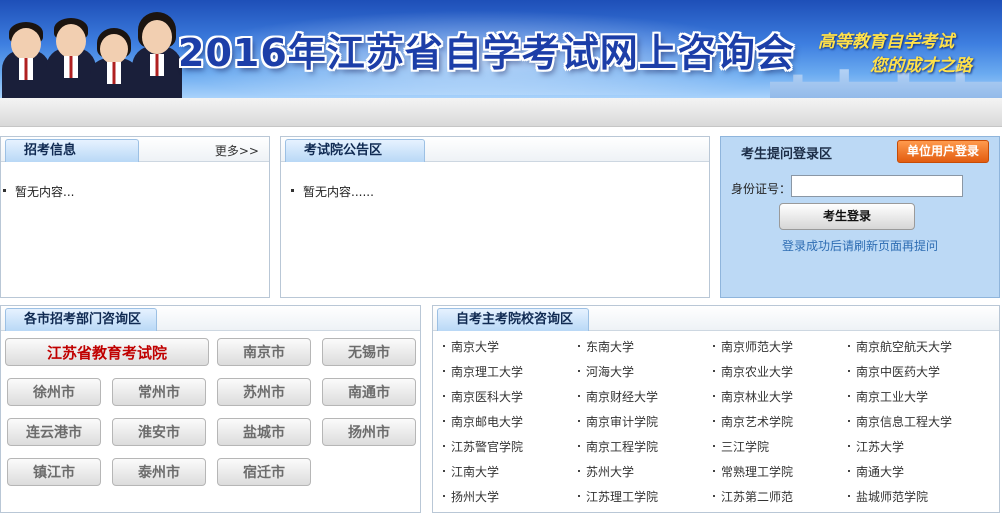 The image size is (1002, 517). What do you see at coordinates (752, 496) in the screenshot?
I see `university-link: 江苏第二师范` at bounding box center [752, 496].